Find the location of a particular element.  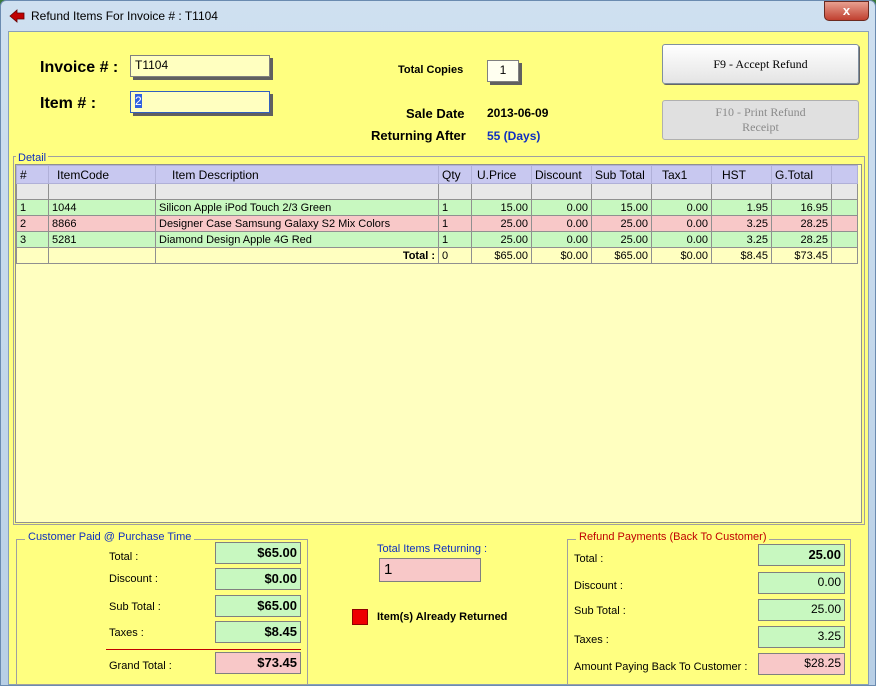

rf-subtotal-label: Sub Total : is located at coordinates (600, 611).